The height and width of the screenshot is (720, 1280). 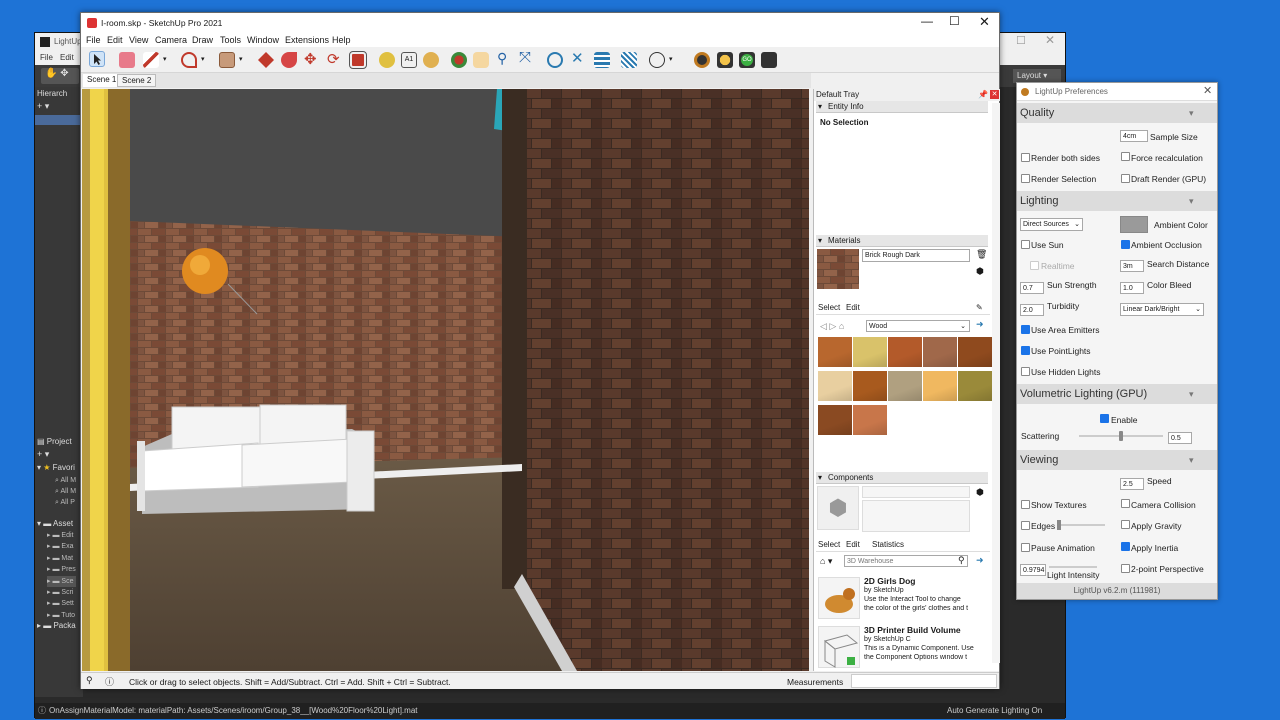 I want to click on scattering-slider-handle, so click(x=1121, y=436).